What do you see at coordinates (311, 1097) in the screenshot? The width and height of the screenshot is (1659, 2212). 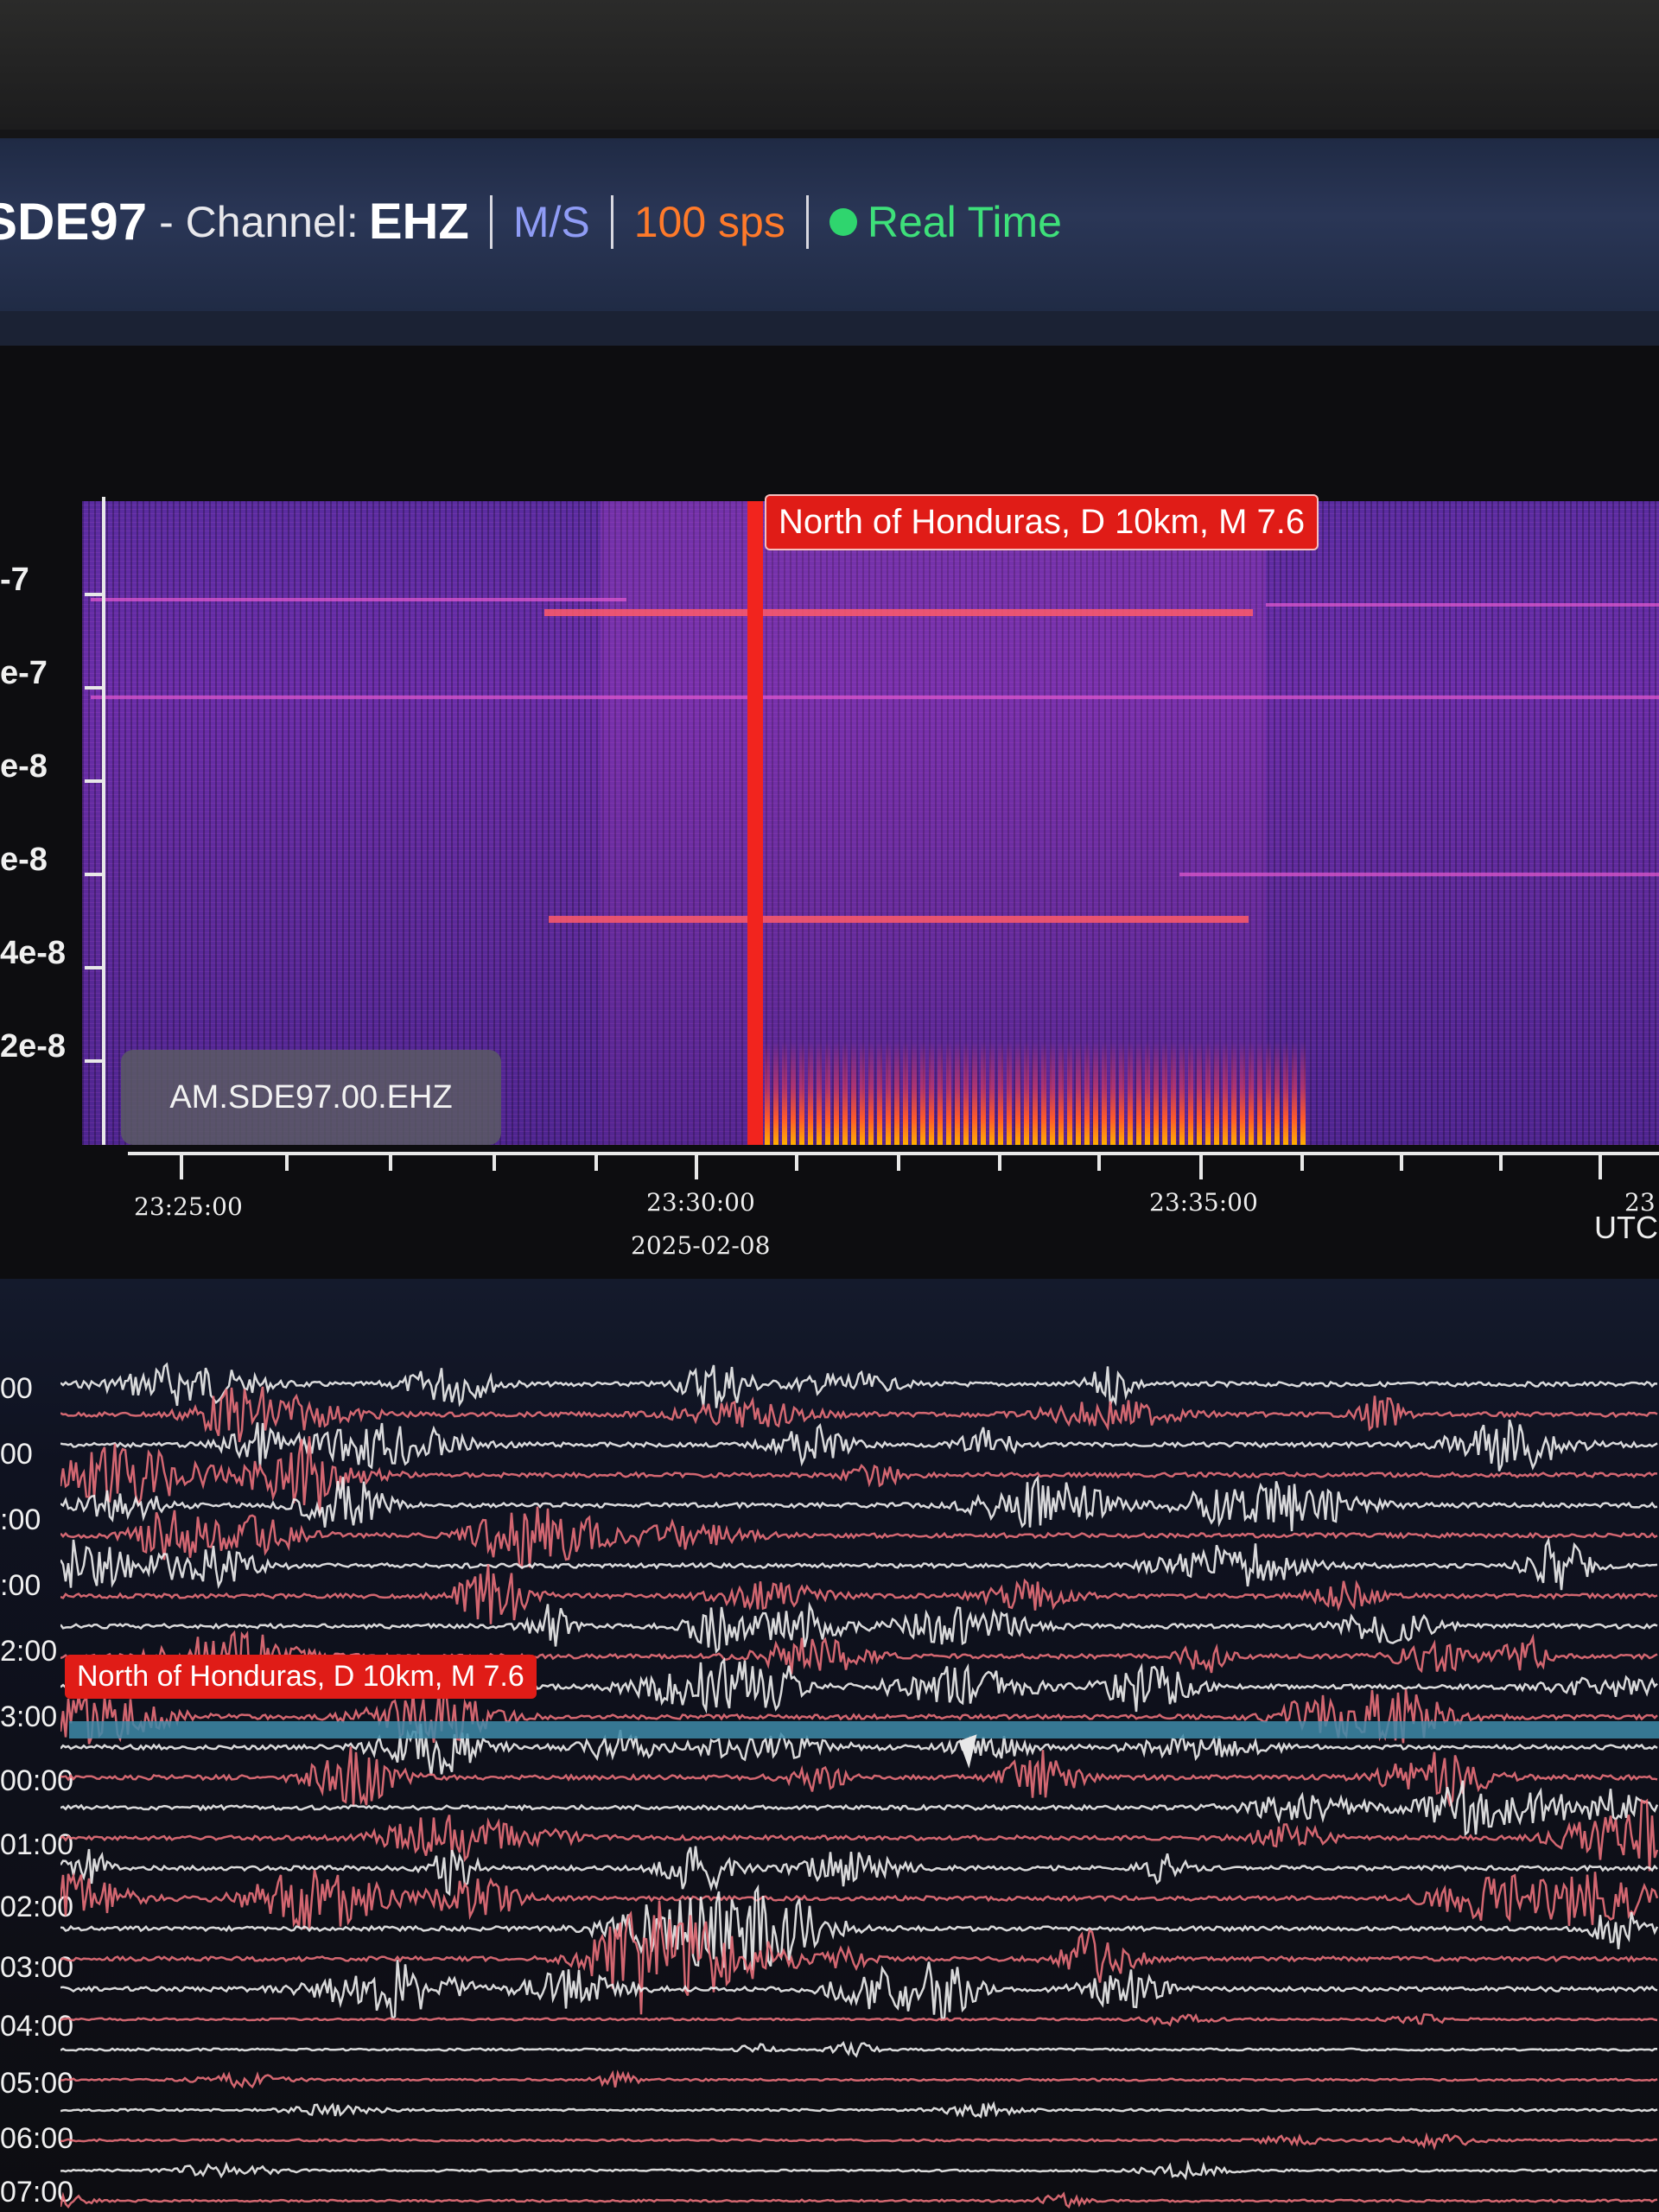 I see `station-id-badge: AM.SDE97.00.EHZ` at bounding box center [311, 1097].